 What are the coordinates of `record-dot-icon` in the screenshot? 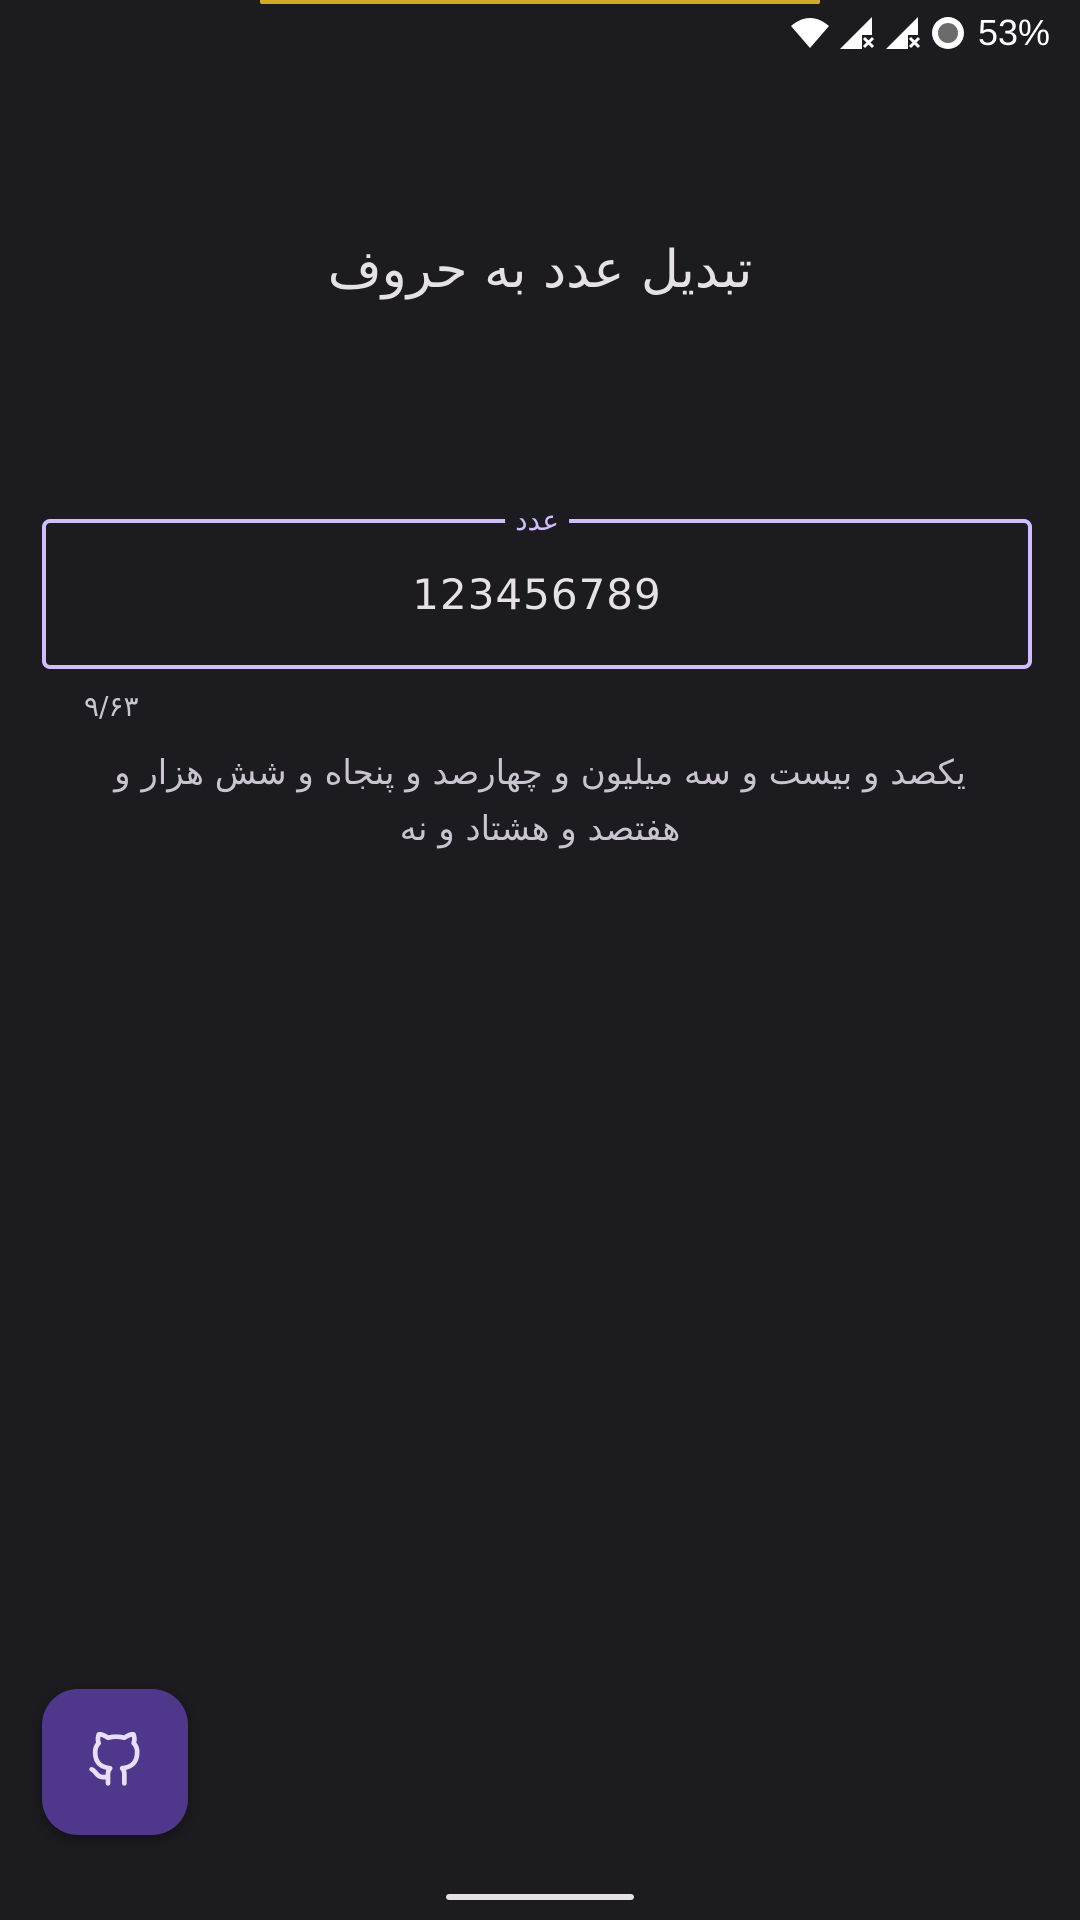 It's located at (948, 33).